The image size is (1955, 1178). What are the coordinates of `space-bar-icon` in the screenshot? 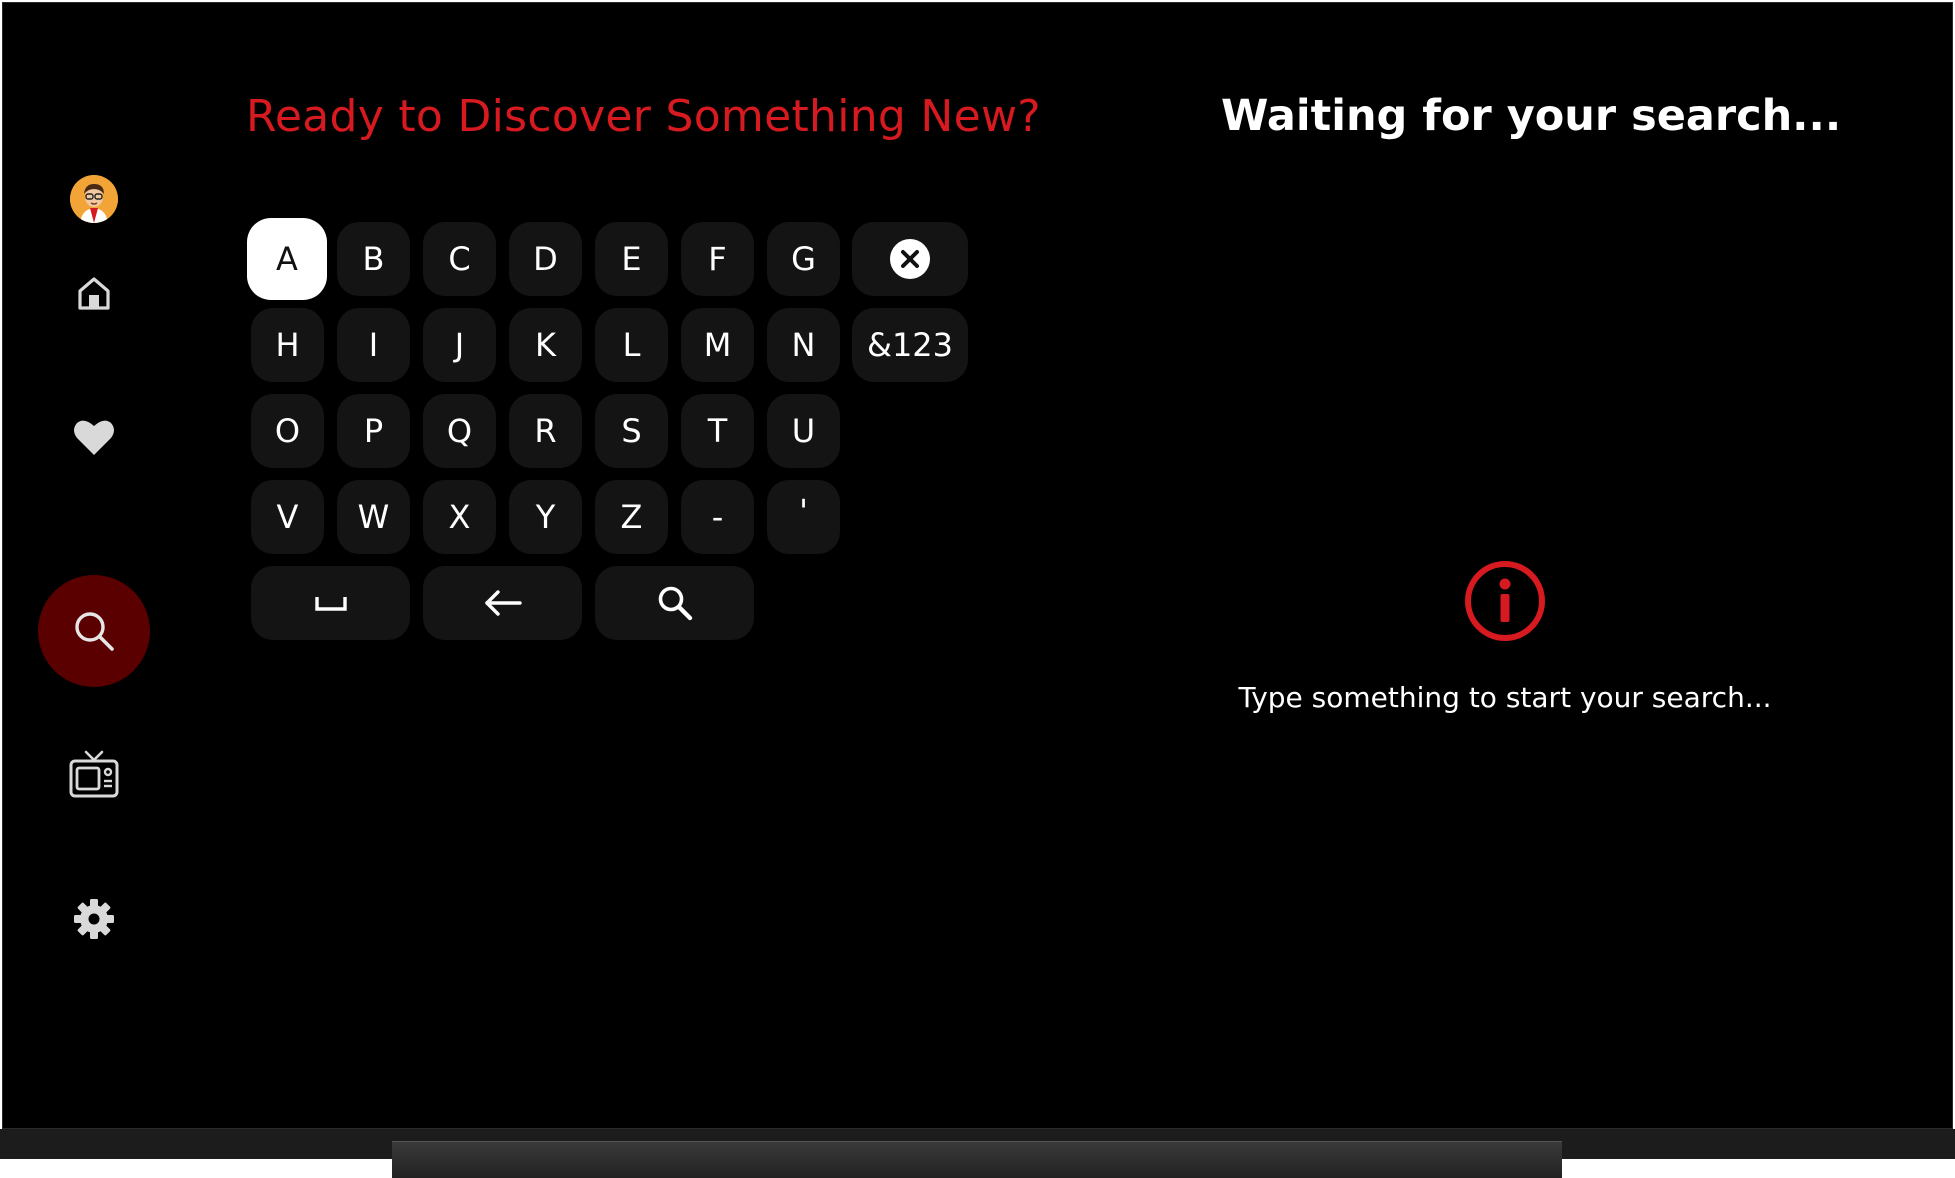 It's located at (330, 604).